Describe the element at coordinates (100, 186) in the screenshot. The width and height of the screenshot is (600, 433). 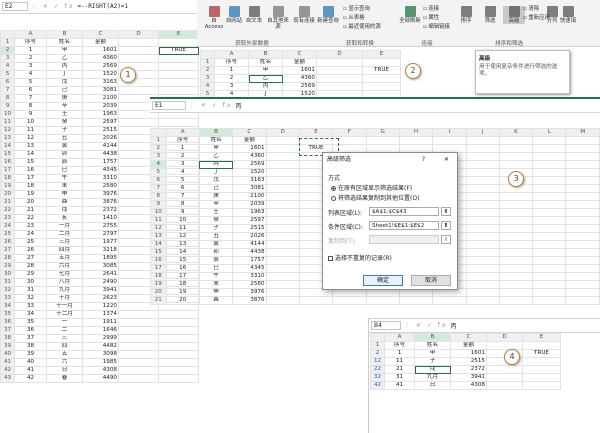
I see `cell: 2580` at that location.